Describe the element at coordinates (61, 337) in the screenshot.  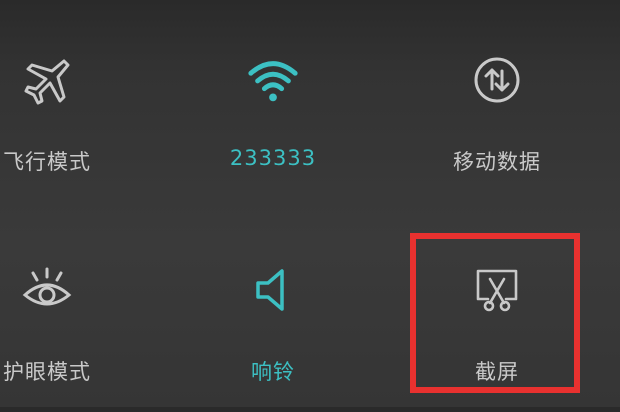
I see `eye-comfort-toggle: 护眼模式` at that location.